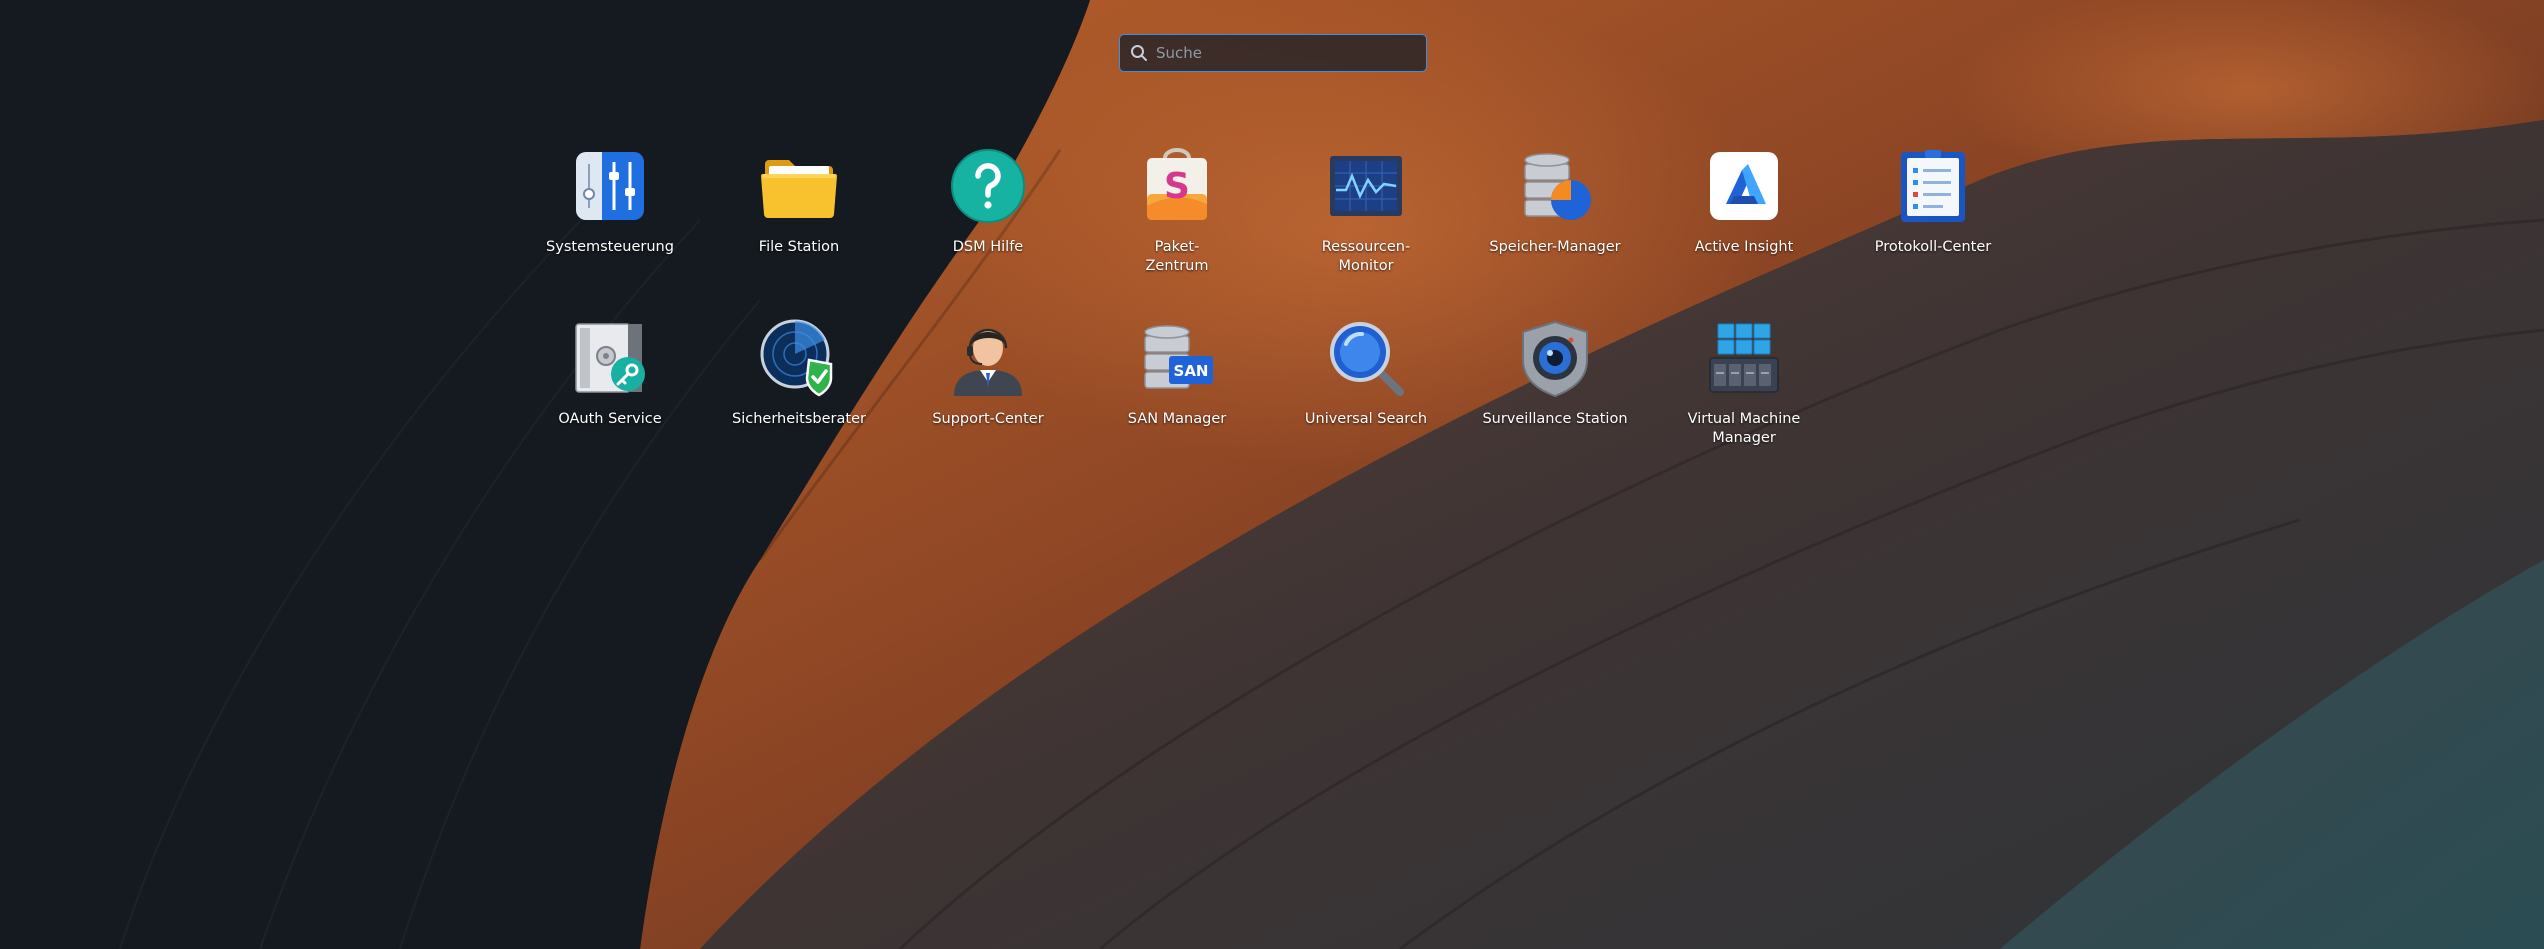 The width and height of the screenshot is (2544, 949). I want to click on app-label: SAN Manager, so click(1177, 419).